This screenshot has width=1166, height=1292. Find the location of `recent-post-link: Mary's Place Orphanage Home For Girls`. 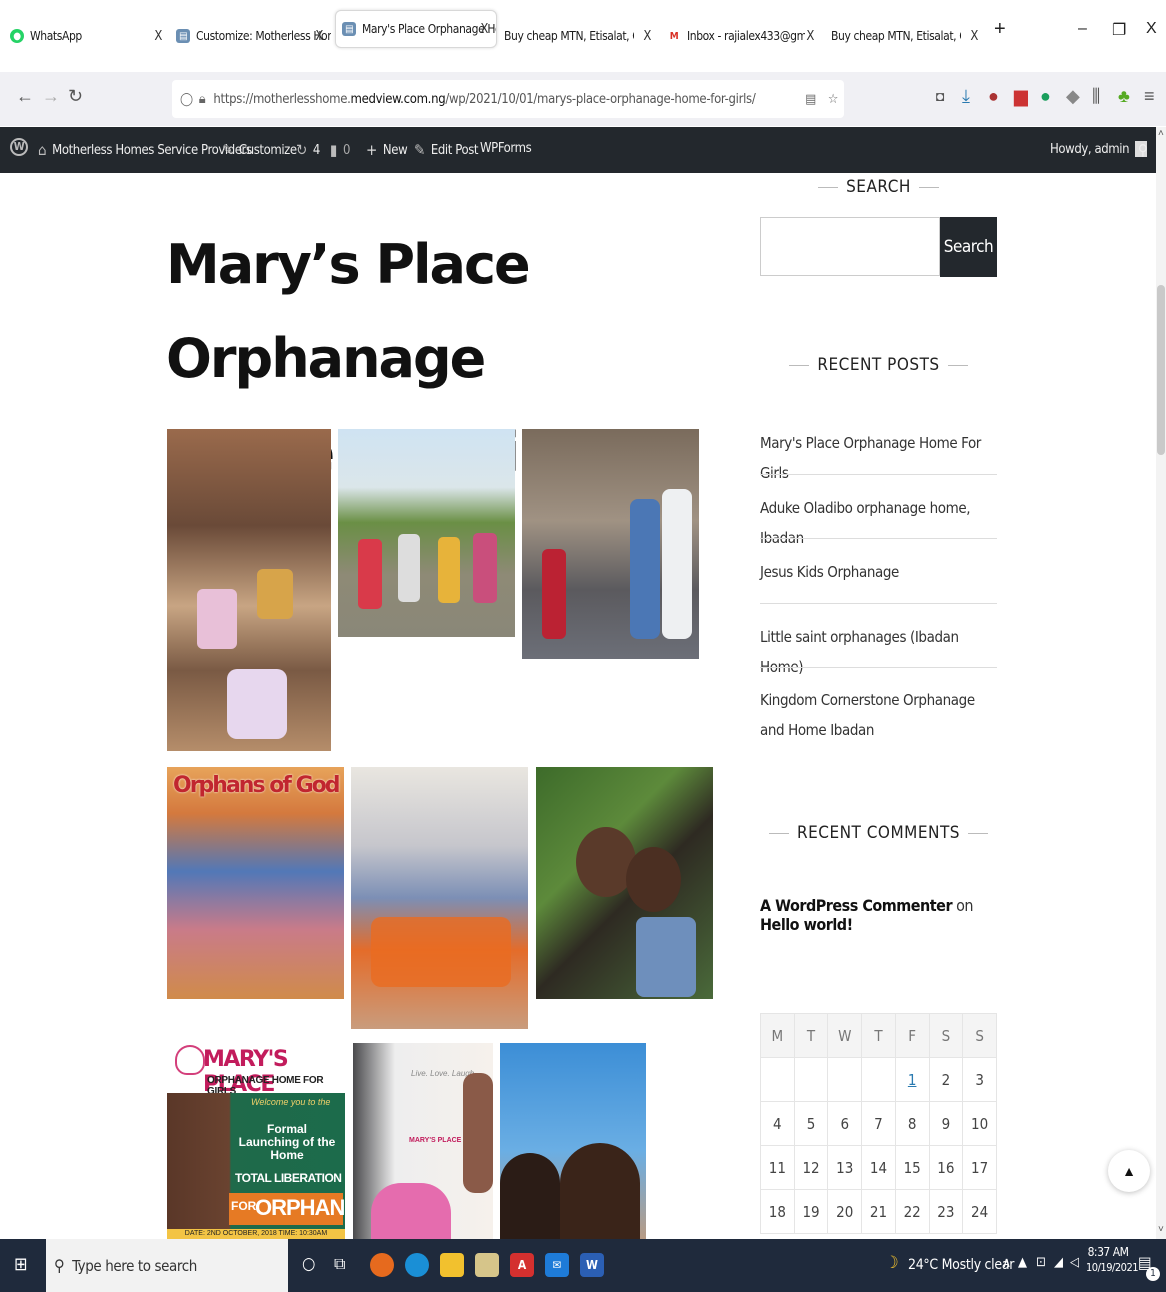

recent-post-link: Mary's Place Orphanage Home For Girls is located at coordinates (878, 458).